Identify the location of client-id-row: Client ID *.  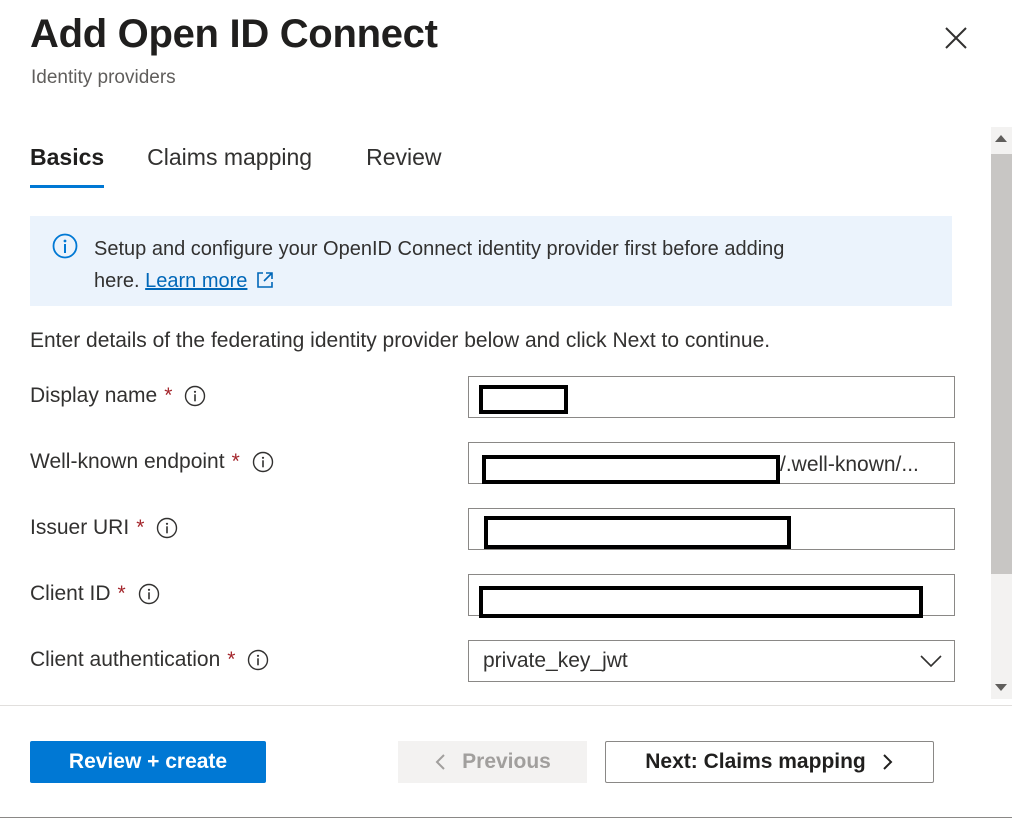
(492, 596).